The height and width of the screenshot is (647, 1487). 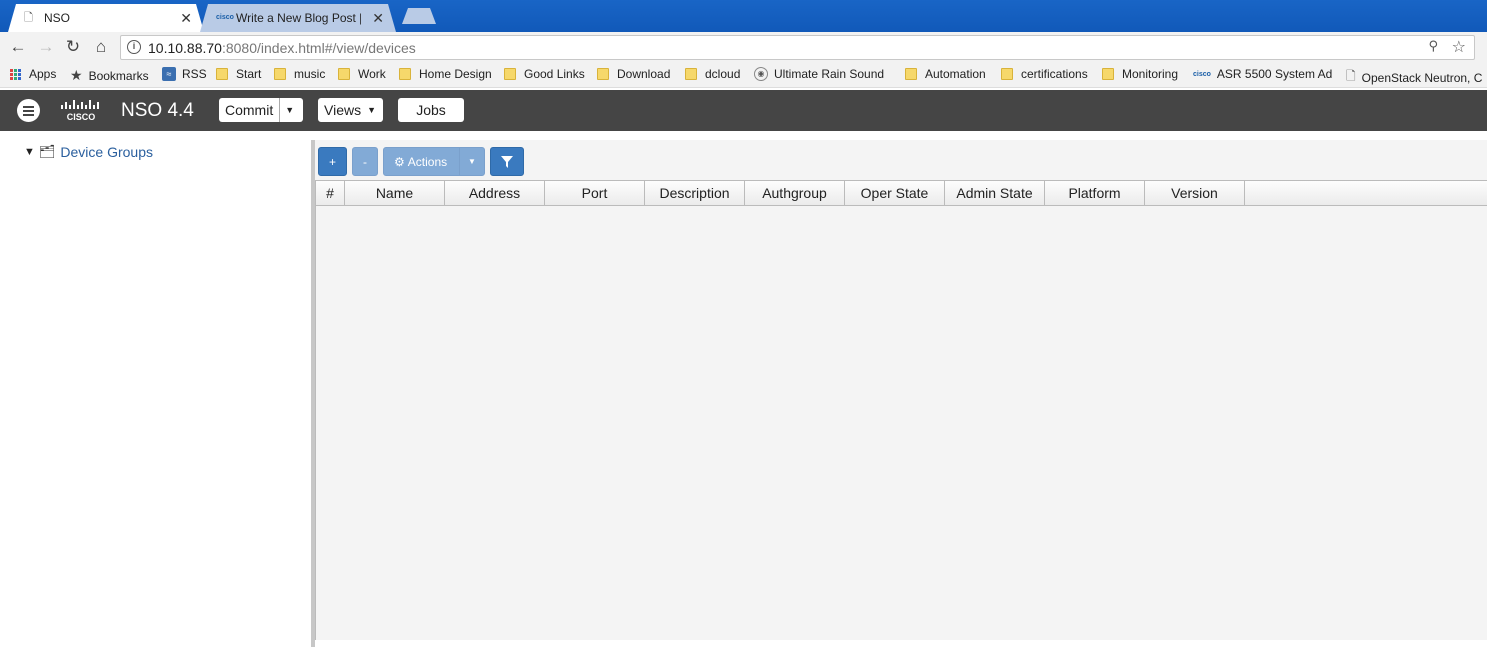 What do you see at coordinates (695, 193) in the screenshot?
I see `column-header-description: Description` at bounding box center [695, 193].